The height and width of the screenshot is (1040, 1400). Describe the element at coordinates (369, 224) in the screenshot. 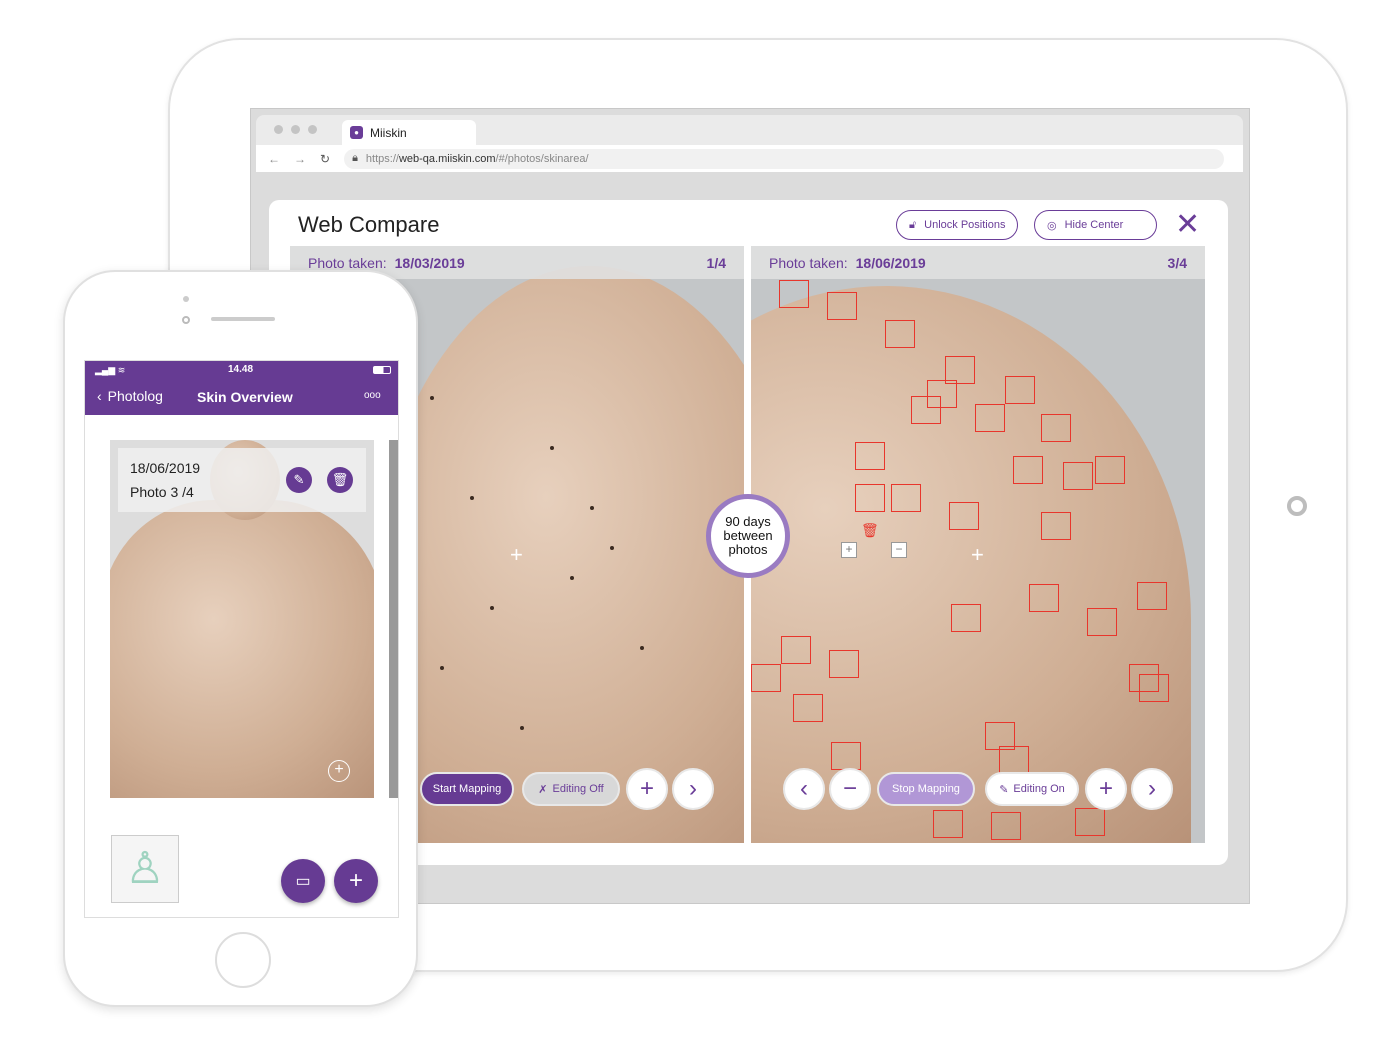

I see `page-title: Web Compare` at that location.